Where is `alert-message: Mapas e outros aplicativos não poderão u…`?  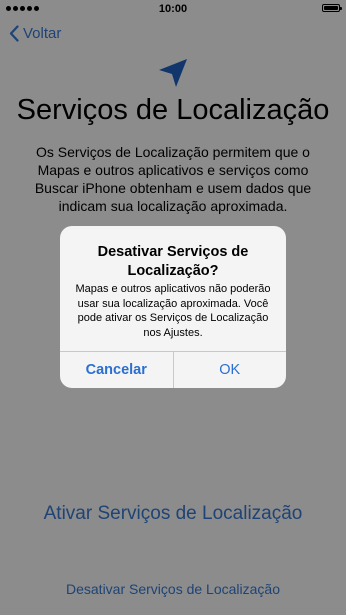 alert-message: Mapas e outros aplicativos não poderão u… is located at coordinates (173, 311).